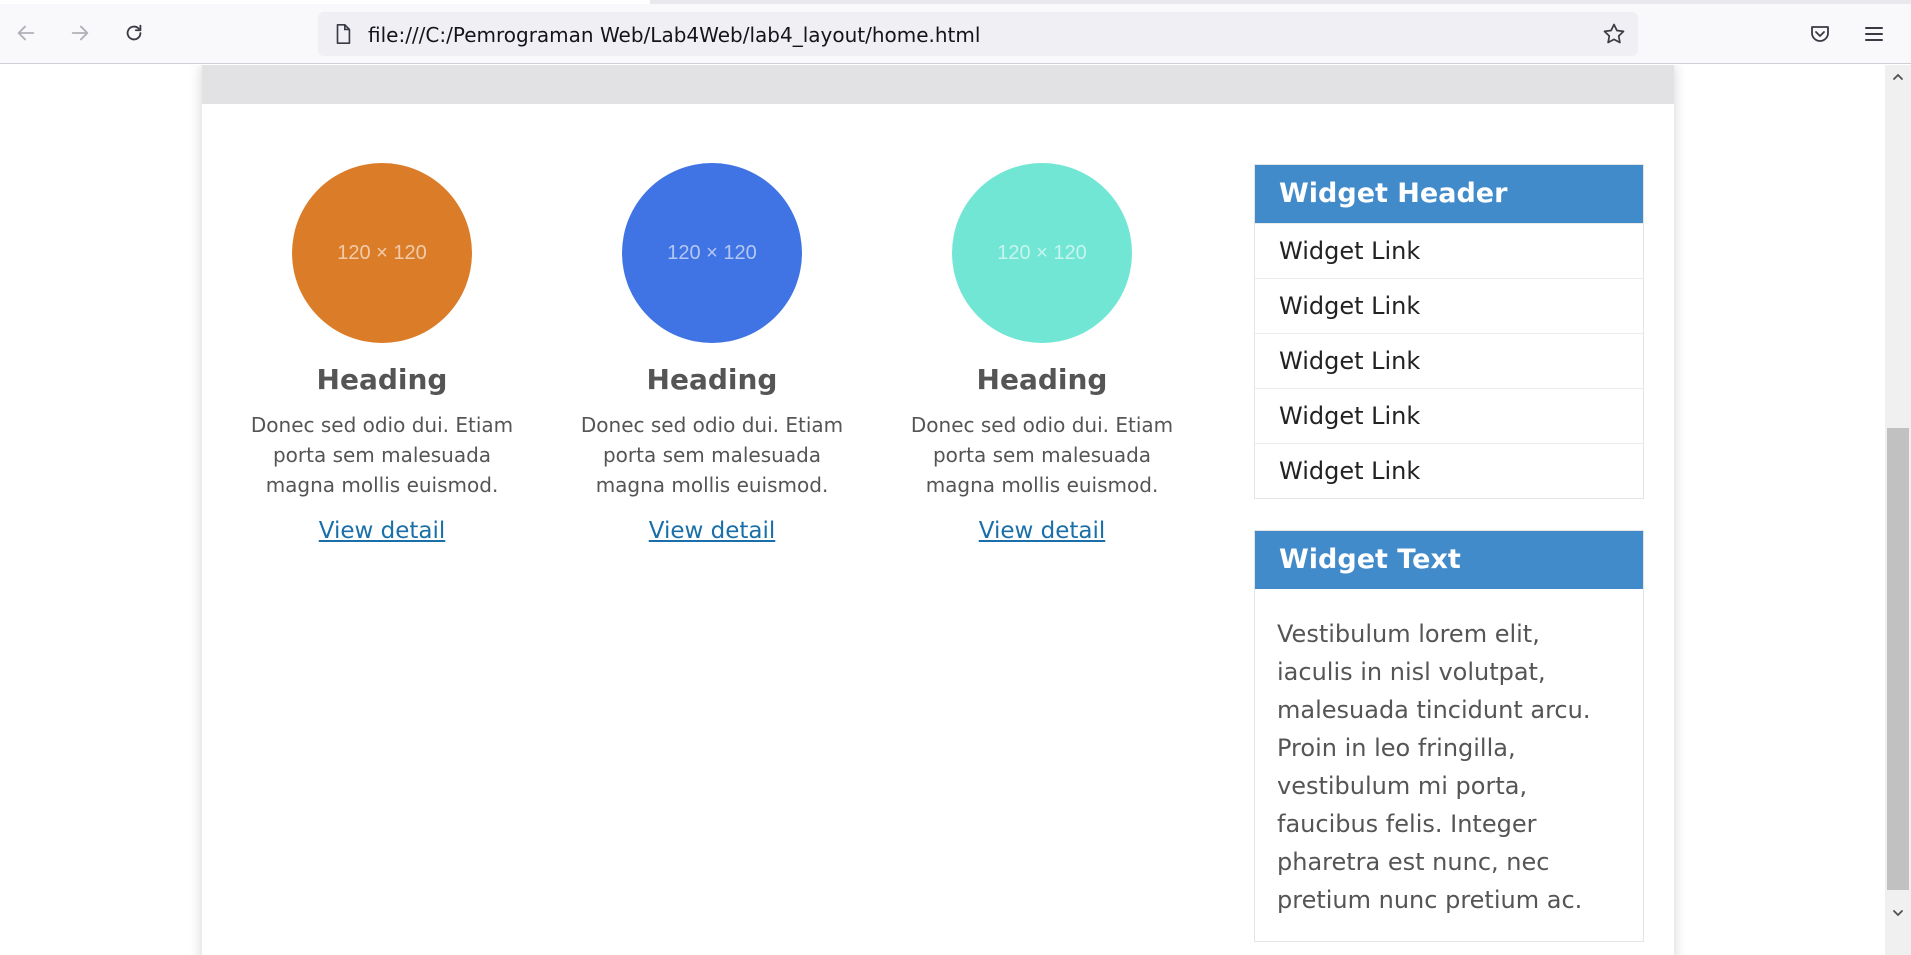 The width and height of the screenshot is (1911, 955). What do you see at coordinates (955, 2) in the screenshot?
I see `tab-strip` at bounding box center [955, 2].